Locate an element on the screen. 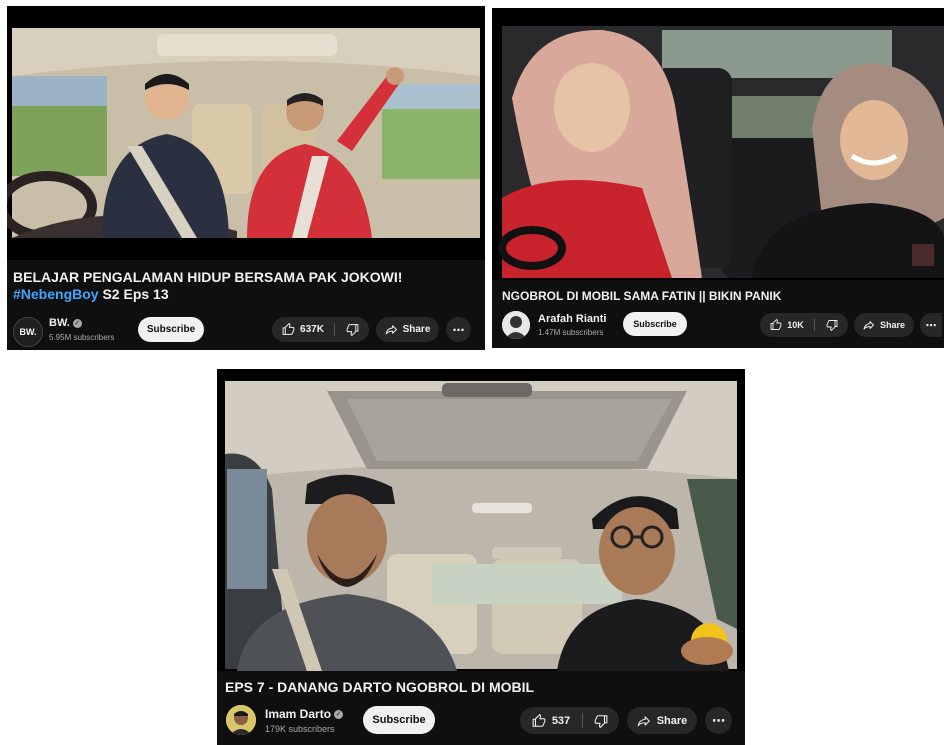 The image size is (944, 745). like-count: 10K is located at coordinates (795, 325).